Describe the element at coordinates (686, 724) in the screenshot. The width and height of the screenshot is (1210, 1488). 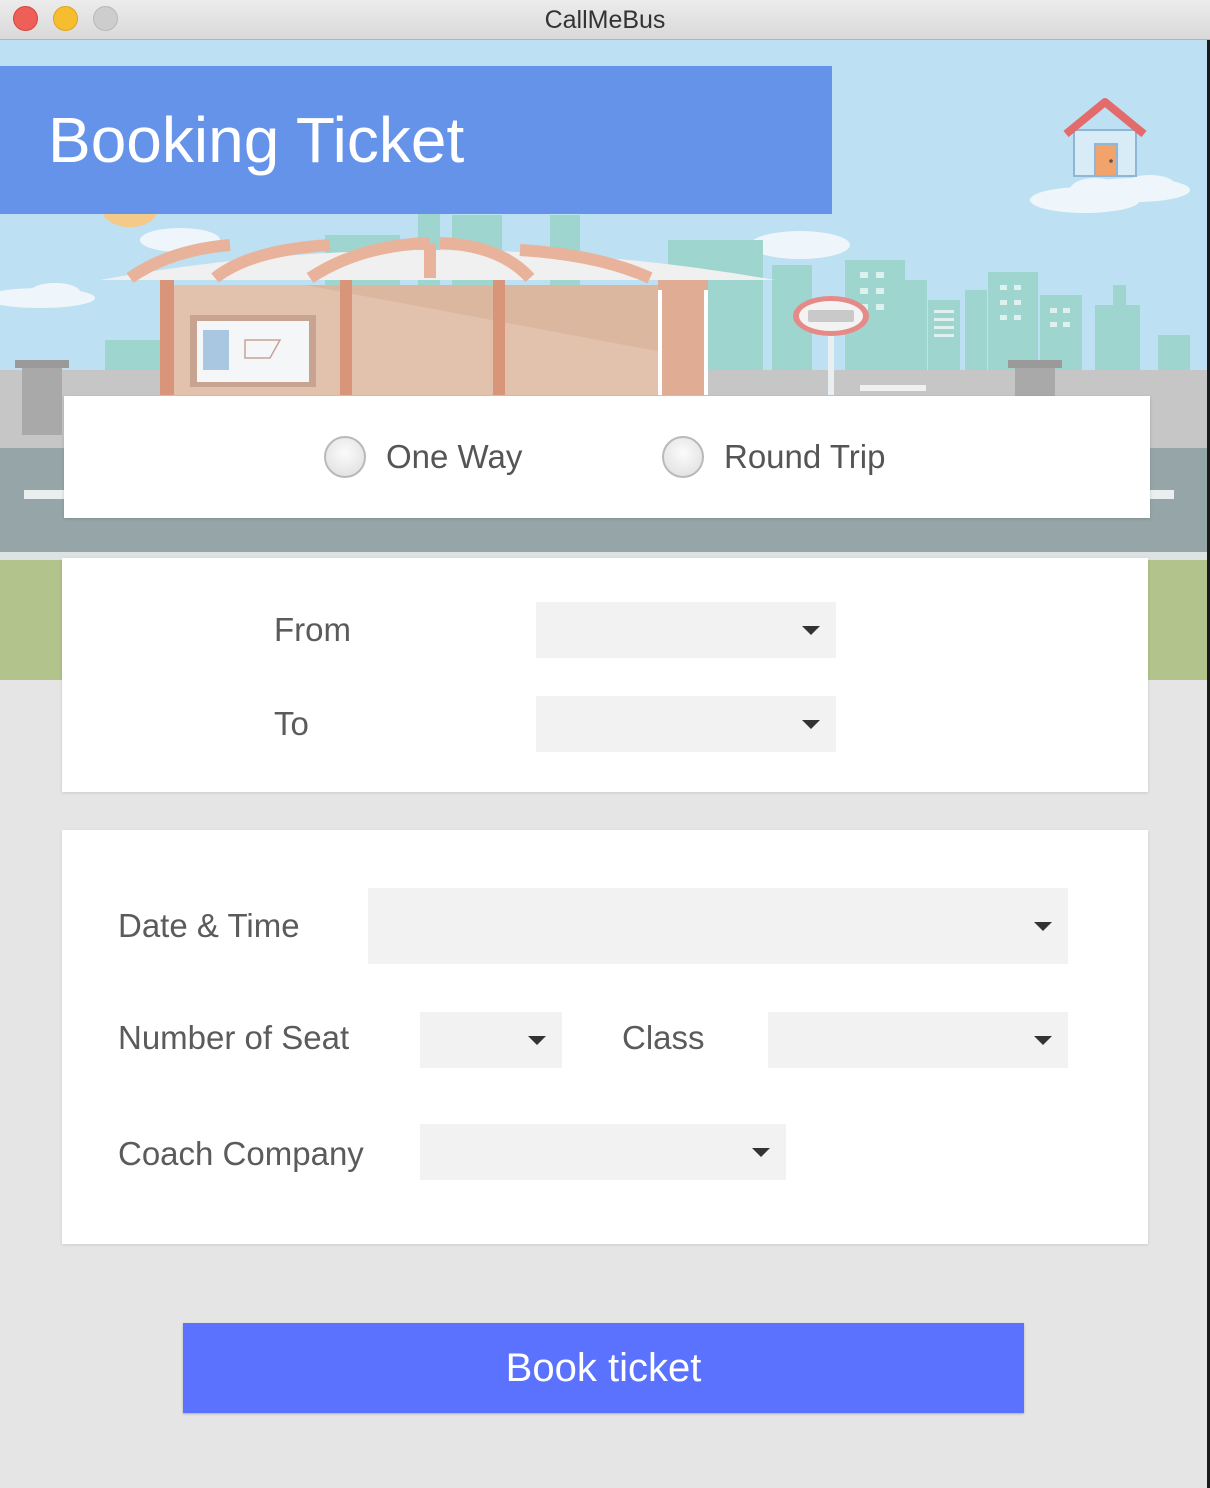
I see `to-select` at that location.